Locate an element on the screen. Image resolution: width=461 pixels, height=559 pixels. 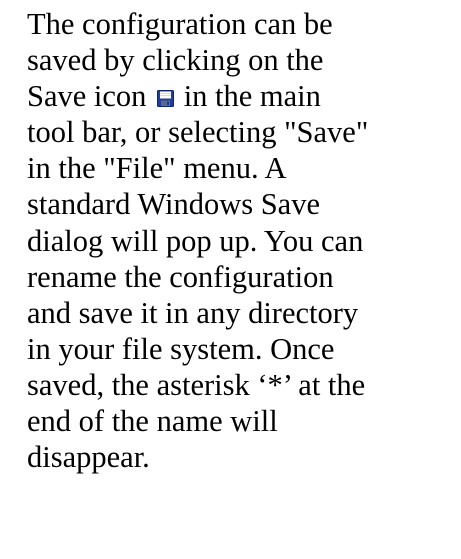
text-line-8: rename the configuration is located at coordinates (180, 276).